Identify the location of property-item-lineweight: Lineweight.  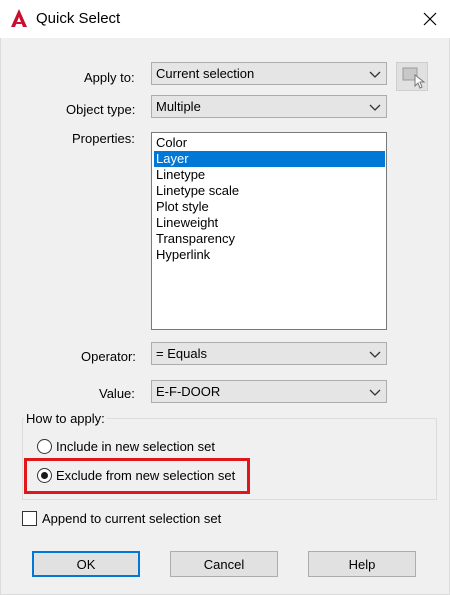
(269, 223).